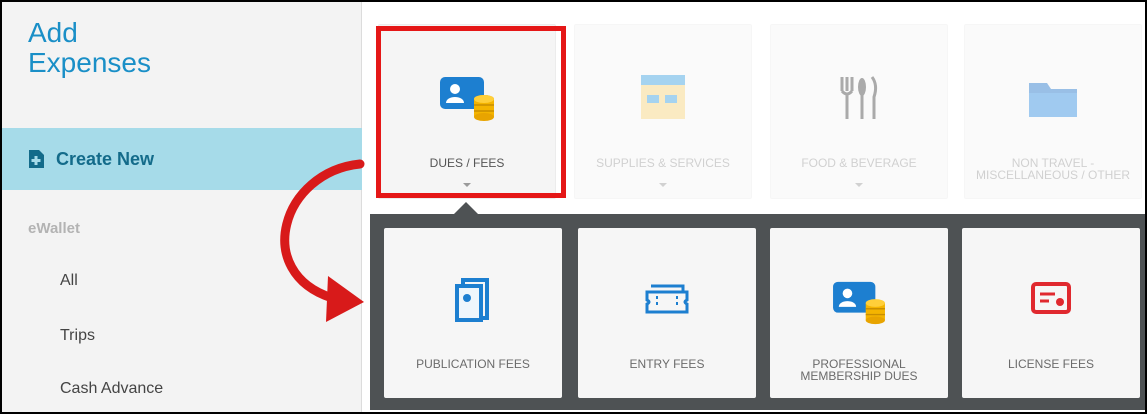  Describe the element at coordinates (473, 364) in the screenshot. I see `subcategory-label-publication-fees: PUBLICATION FEES` at that location.